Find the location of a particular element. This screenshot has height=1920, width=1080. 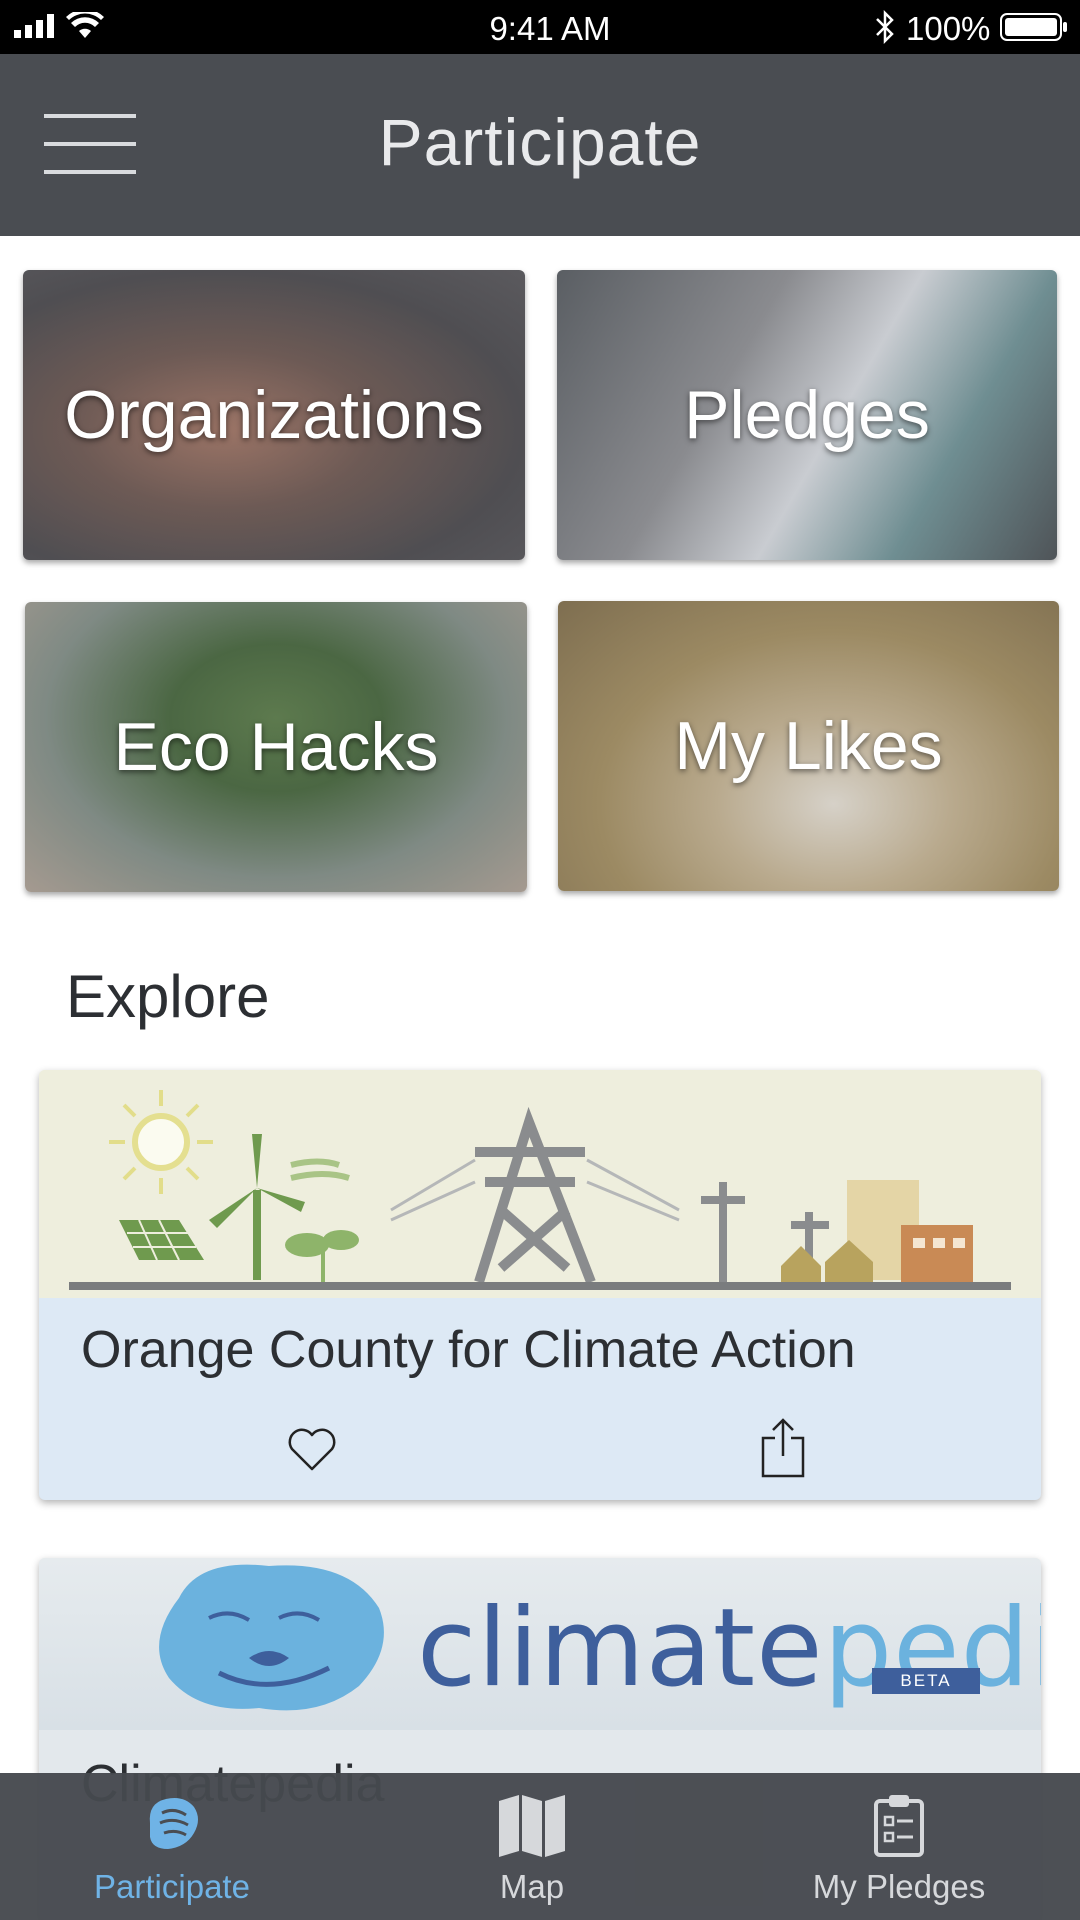

bottom-tab-bar: Participate Map My Pledges is located at coordinates (540, 1846).